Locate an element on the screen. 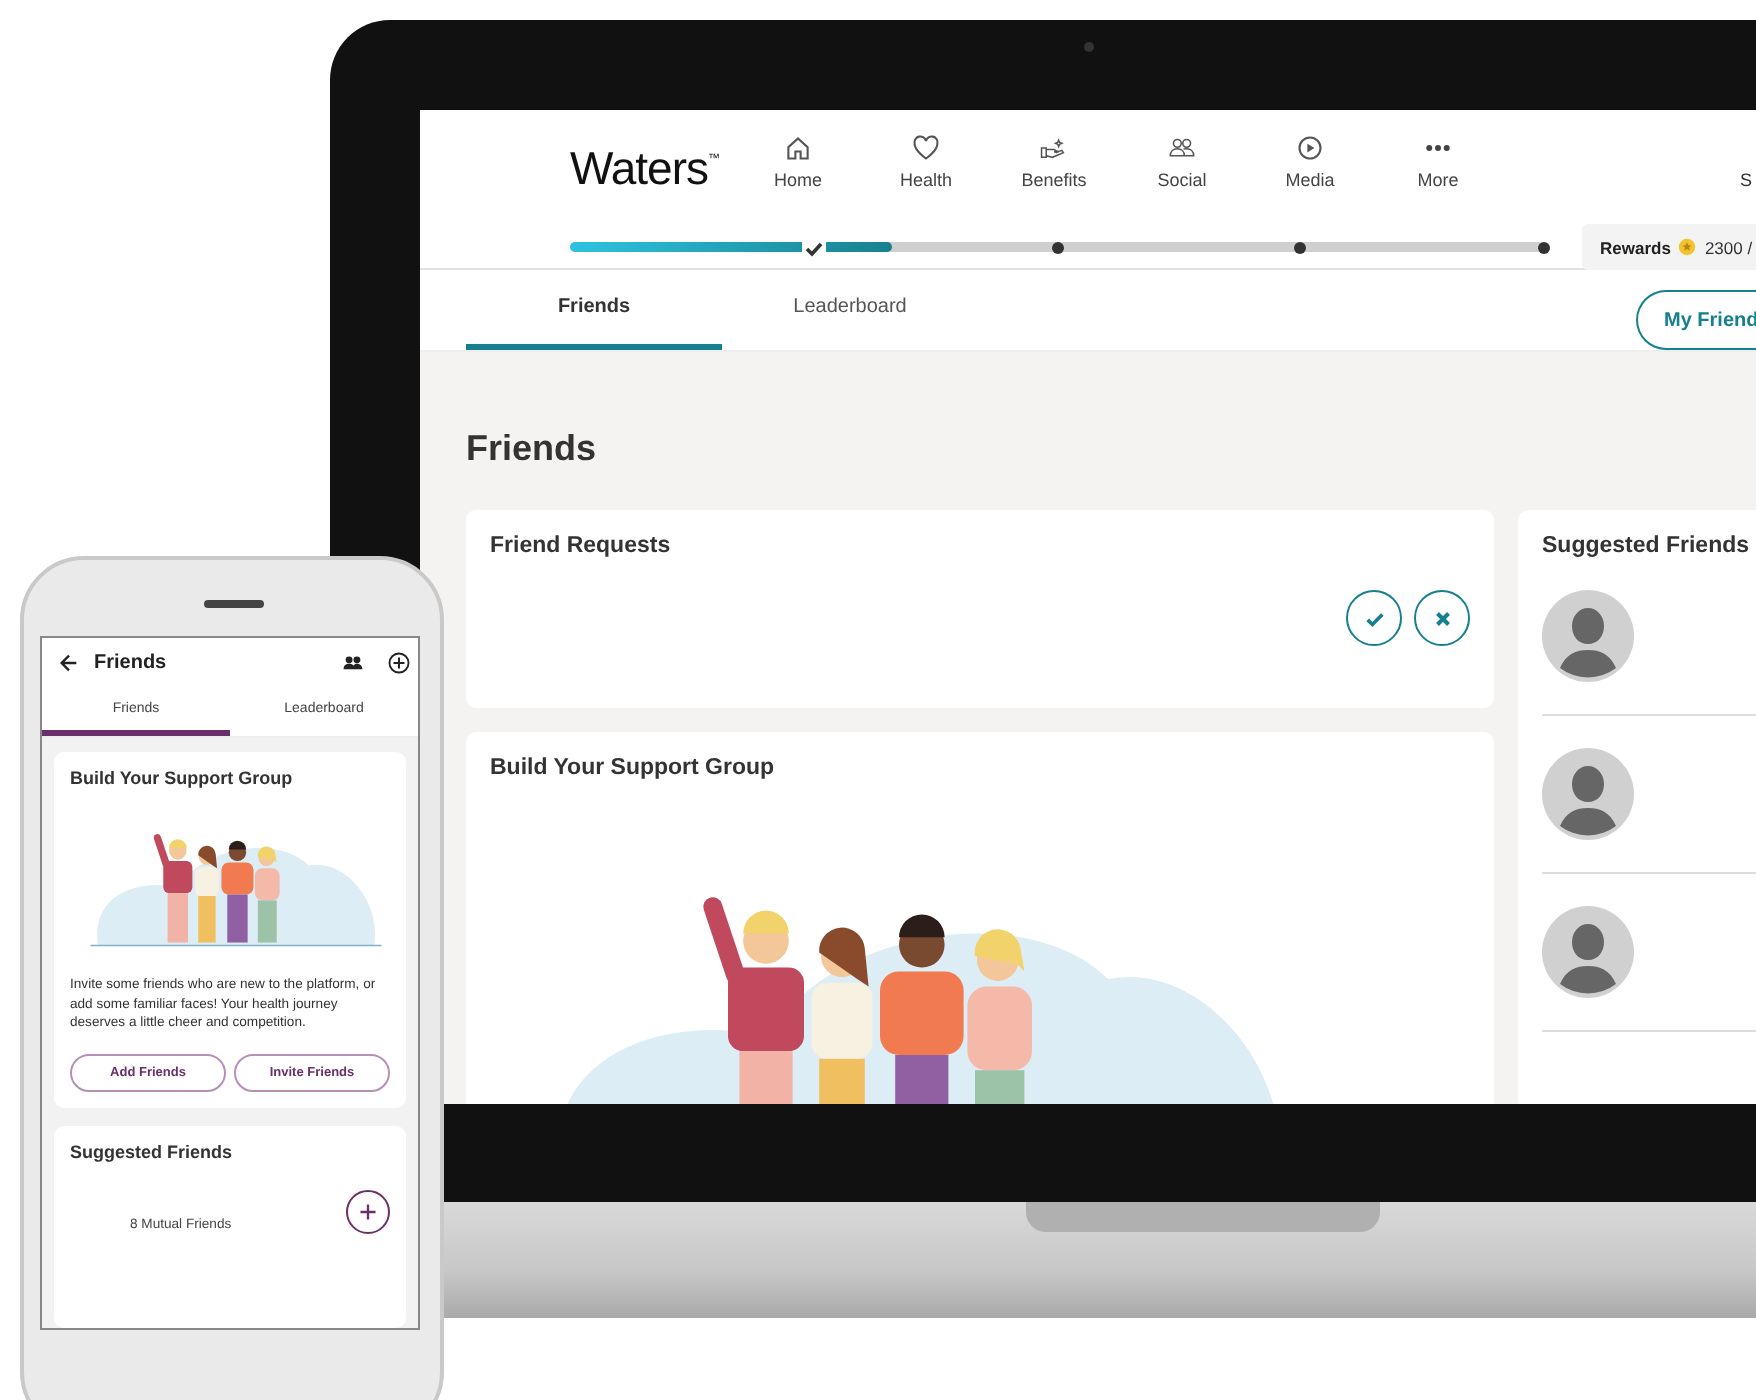 Image resolution: width=1756 pixels, height=1400 pixels. accept-button is located at coordinates (1374, 618).